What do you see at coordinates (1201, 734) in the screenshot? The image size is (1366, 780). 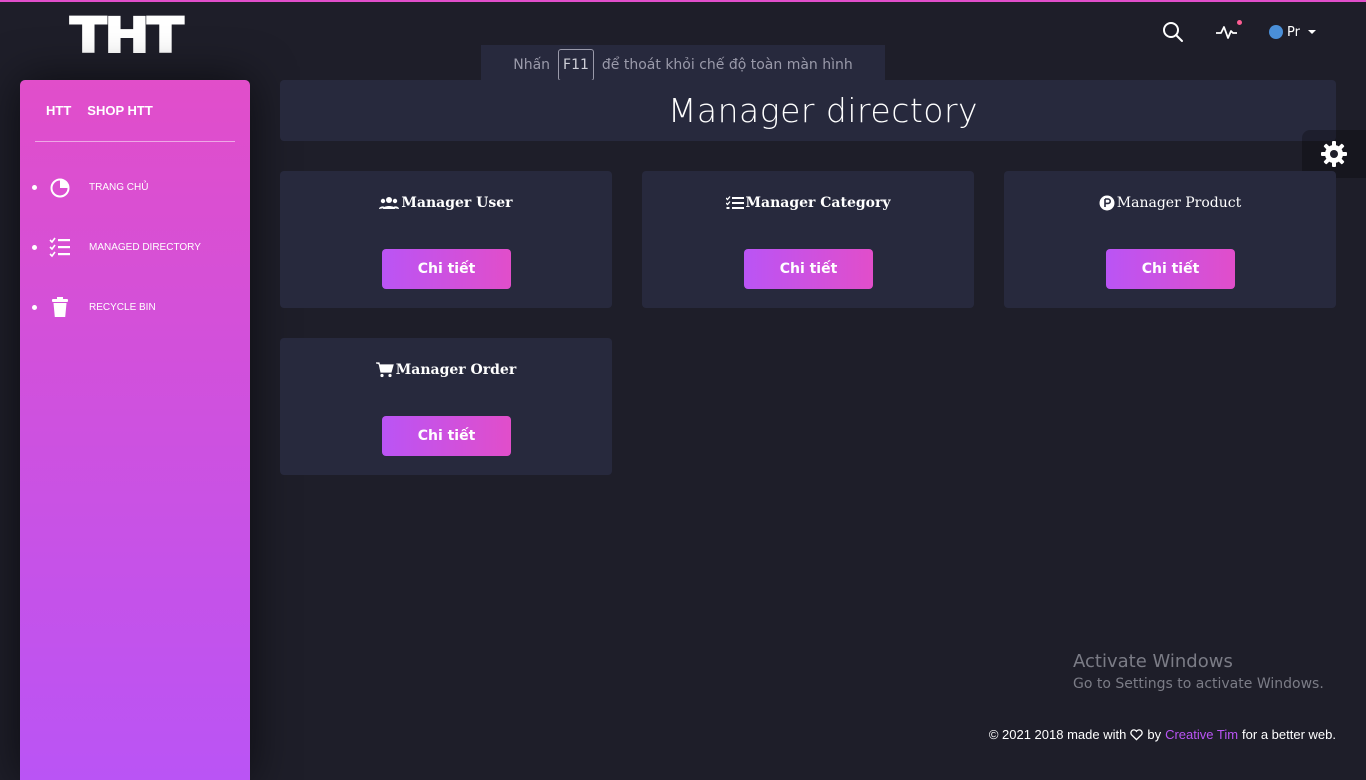 I see `creative-tim-link: Creative Tim` at bounding box center [1201, 734].